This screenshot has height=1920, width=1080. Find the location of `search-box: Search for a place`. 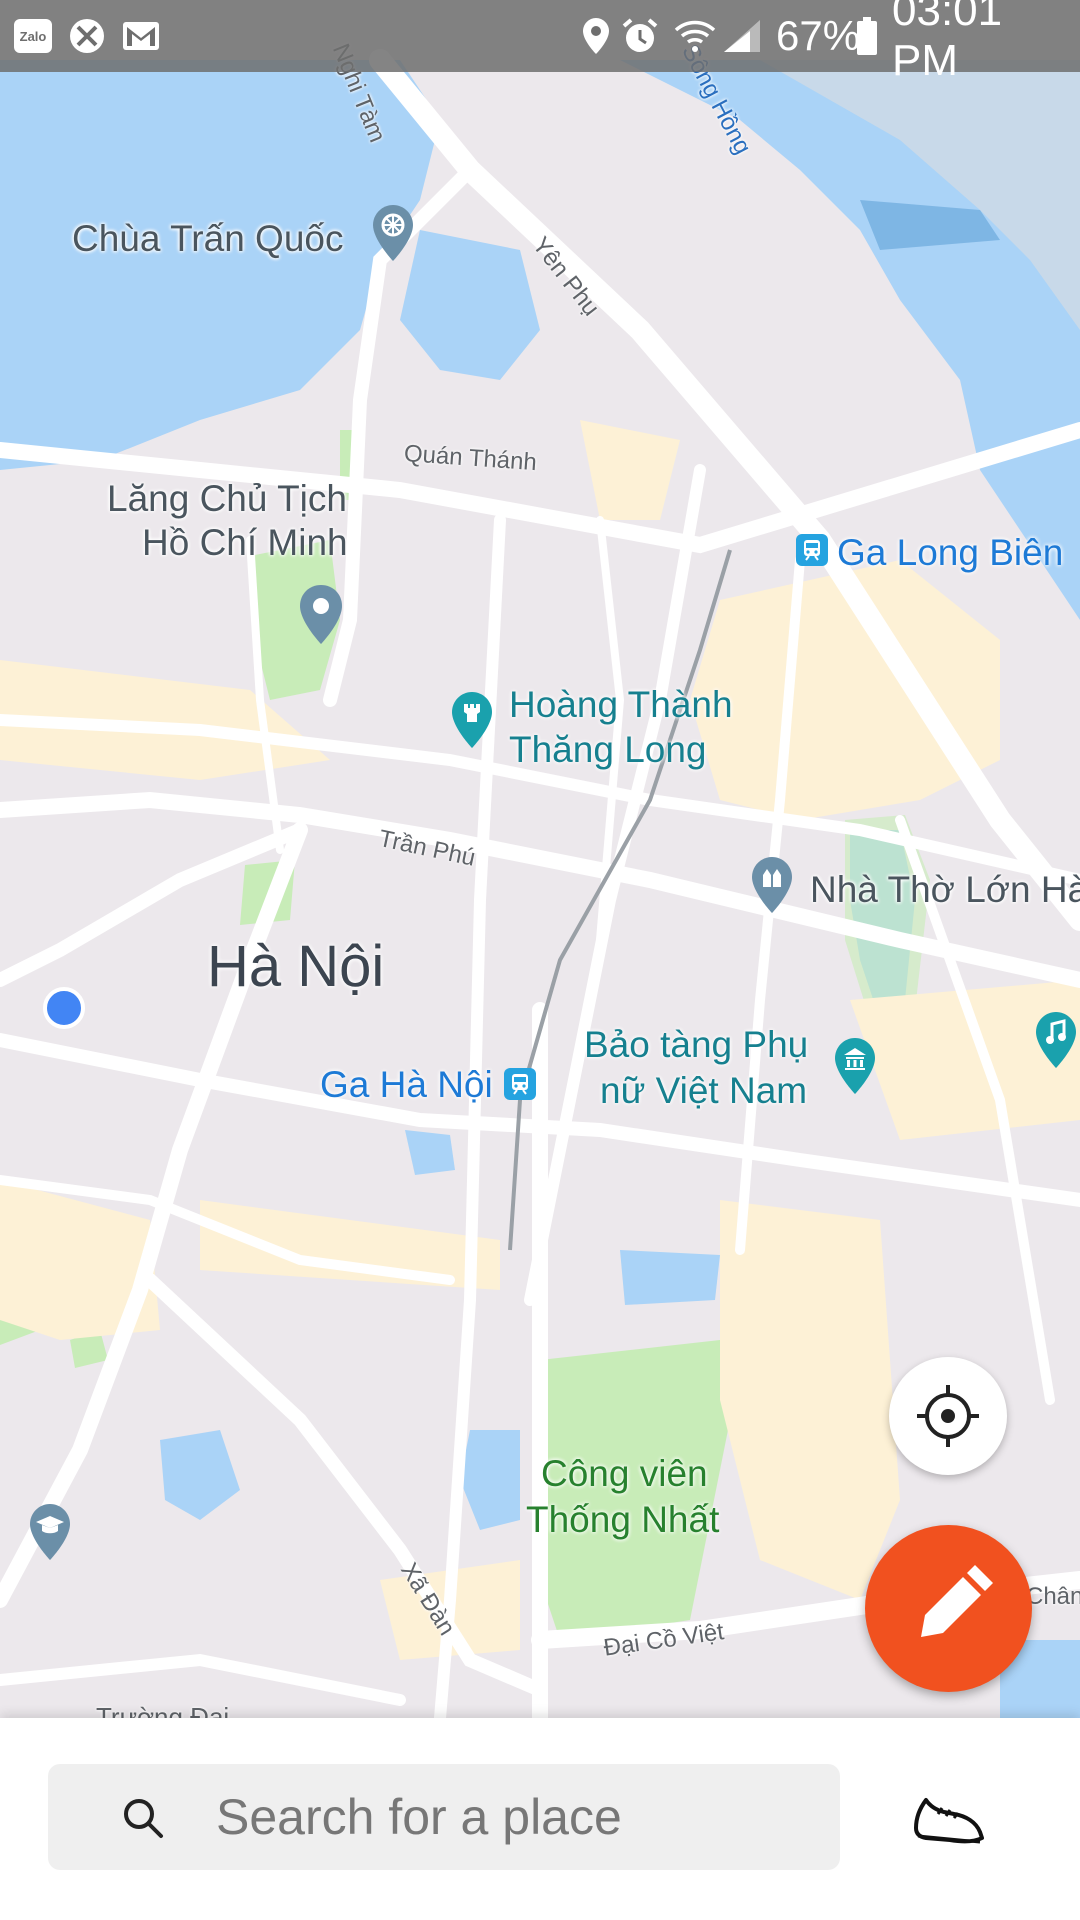

search-box: Search for a place is located at coordinates (444, 1817).